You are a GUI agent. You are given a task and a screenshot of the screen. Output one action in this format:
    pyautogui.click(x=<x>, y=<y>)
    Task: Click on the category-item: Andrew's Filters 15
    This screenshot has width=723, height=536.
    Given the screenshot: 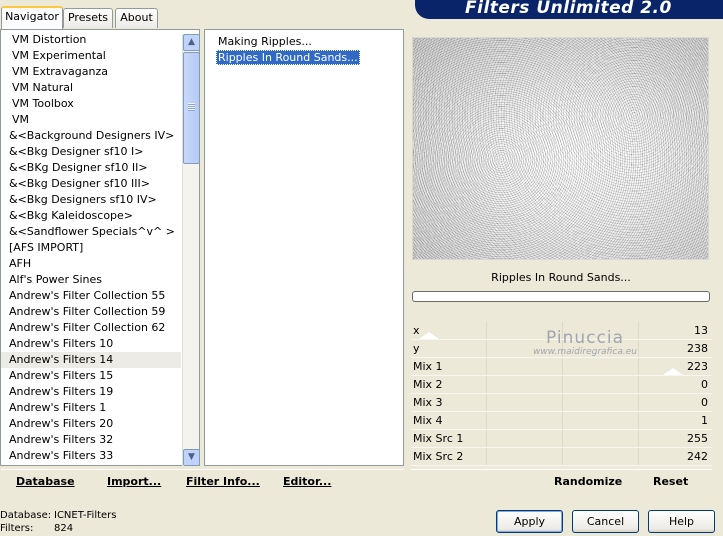 What is the action you would take?
    pyautogui.click(x=91, y=376)
    